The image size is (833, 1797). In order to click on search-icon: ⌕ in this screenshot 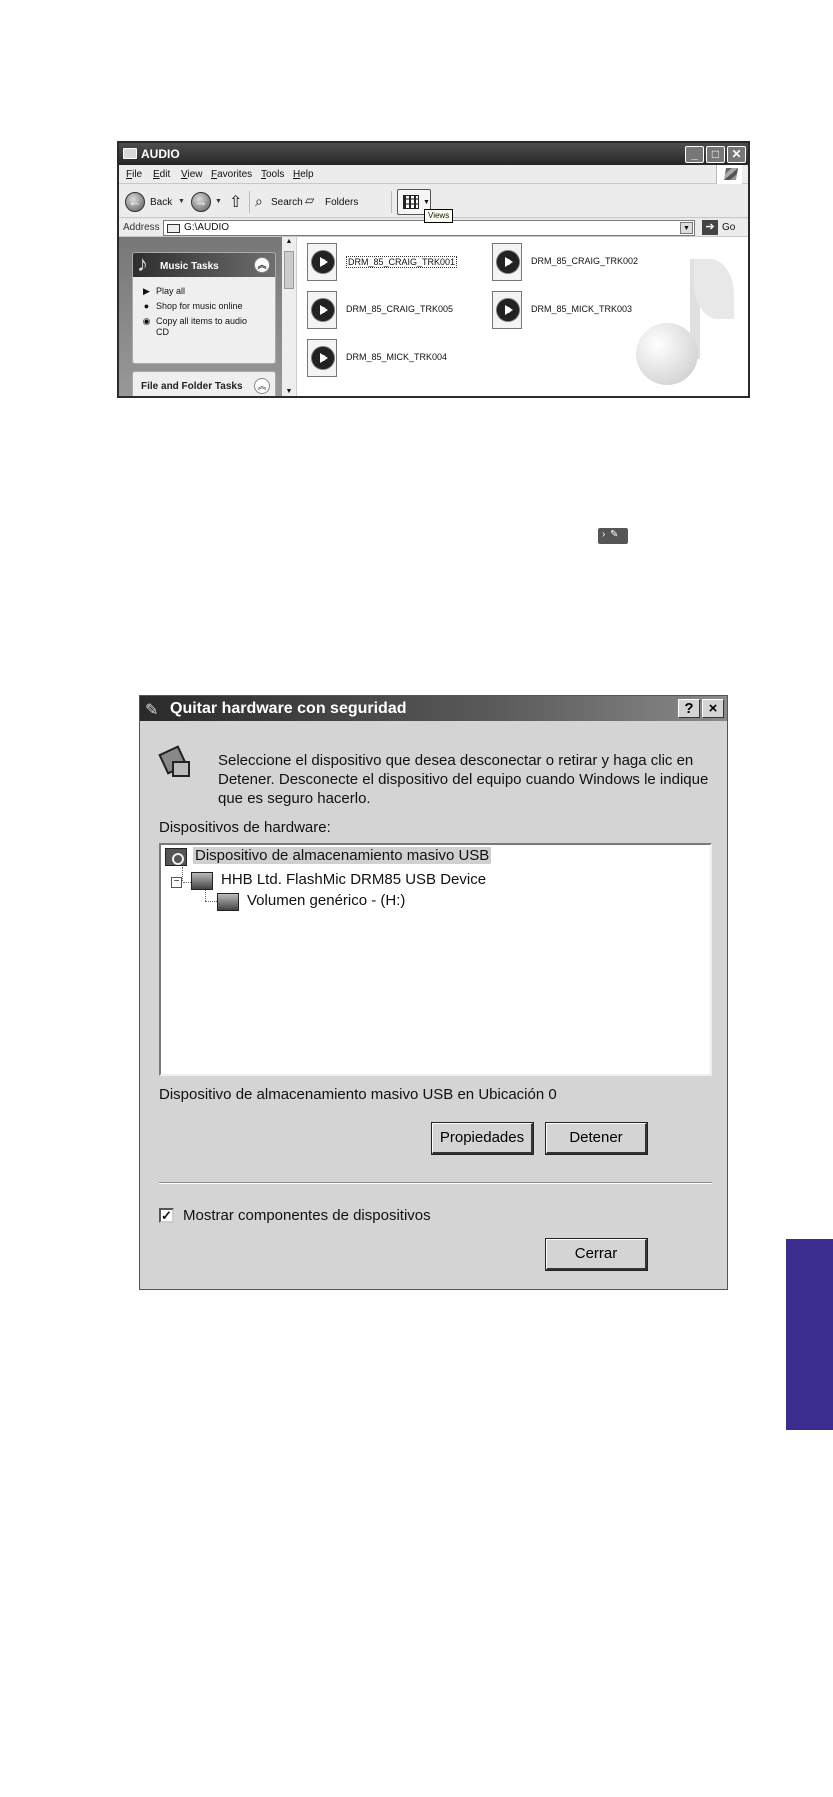, I will do `click(259, 201)`.